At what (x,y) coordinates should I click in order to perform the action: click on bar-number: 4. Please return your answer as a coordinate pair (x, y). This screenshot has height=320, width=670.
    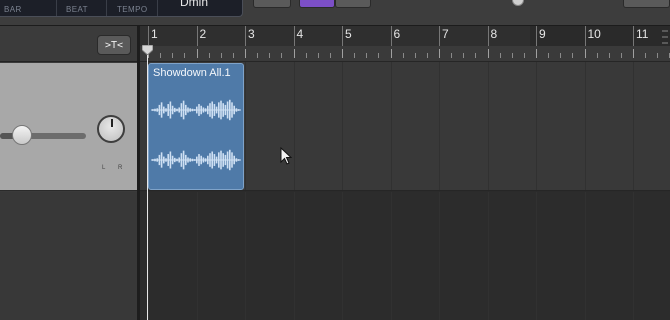
    Looking at the image, I should click on (300, 34).